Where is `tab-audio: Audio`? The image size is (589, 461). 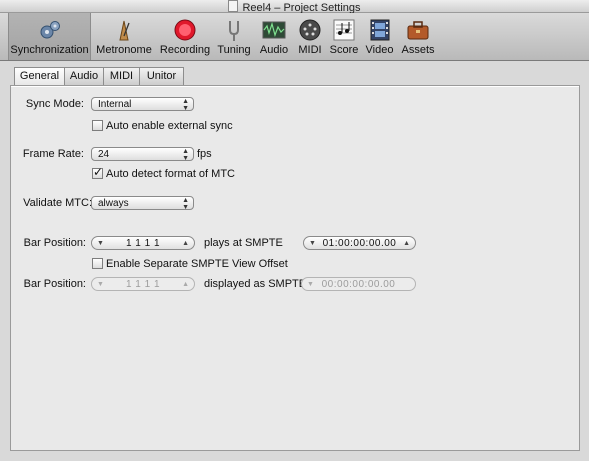 tab-audio: Audio is located at coordinates (84, 76).